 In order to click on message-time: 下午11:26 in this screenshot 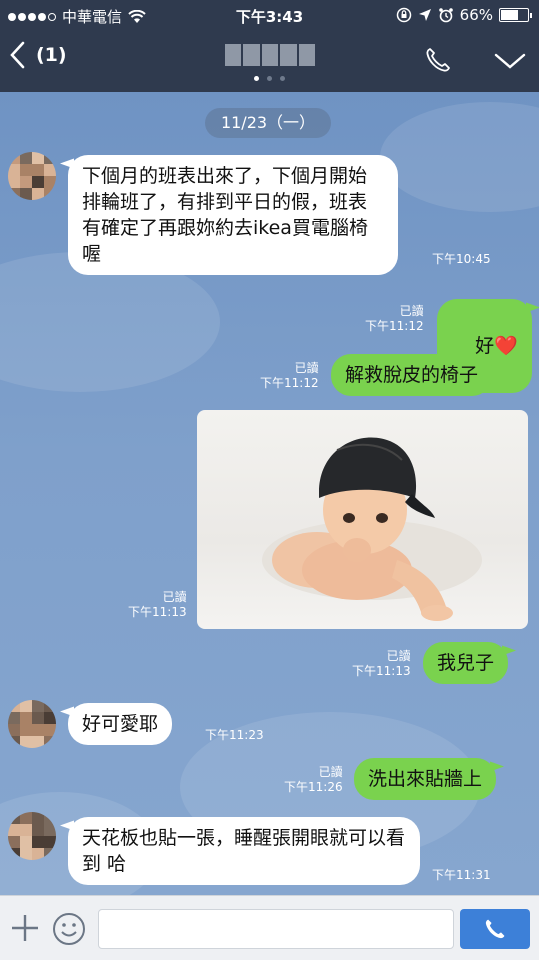, I will do `click(313, 787)`.